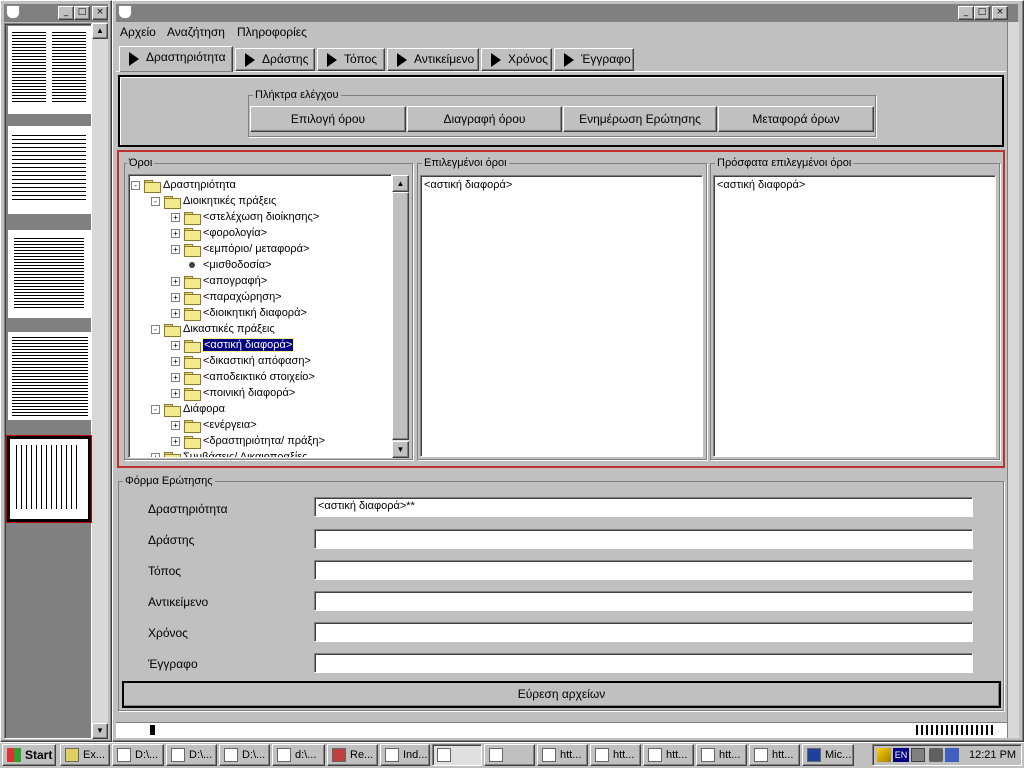 This screenshot has width=1024, height=768. What do you see at coordinates (240, 249) in the screenshot?
I see `tree-node: + <εμπόριο/ μεταφορά>` at bounding box center [240, 249].